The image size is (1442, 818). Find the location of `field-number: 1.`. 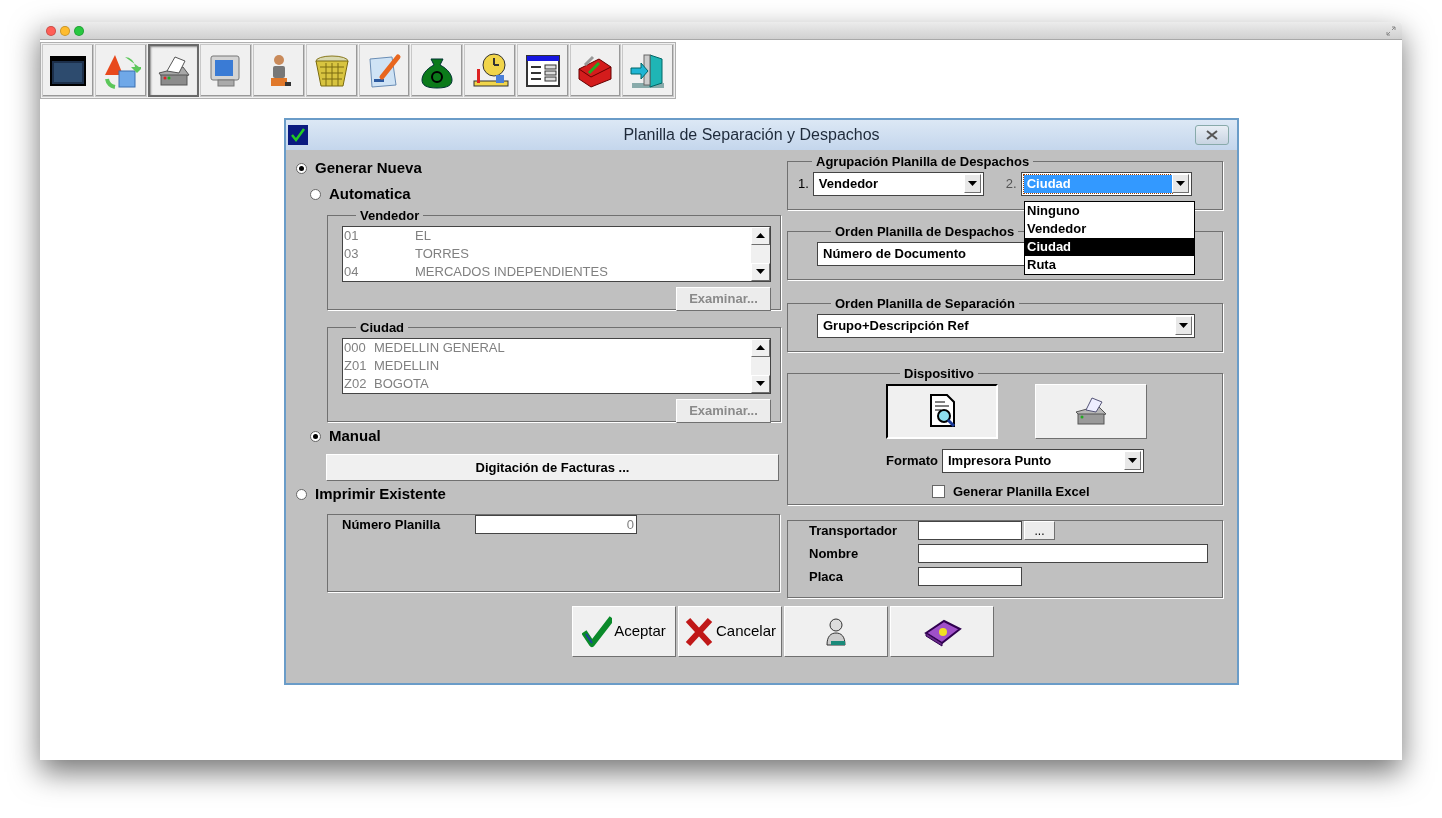

field-number: 1. is located at coordinates (803, 183).